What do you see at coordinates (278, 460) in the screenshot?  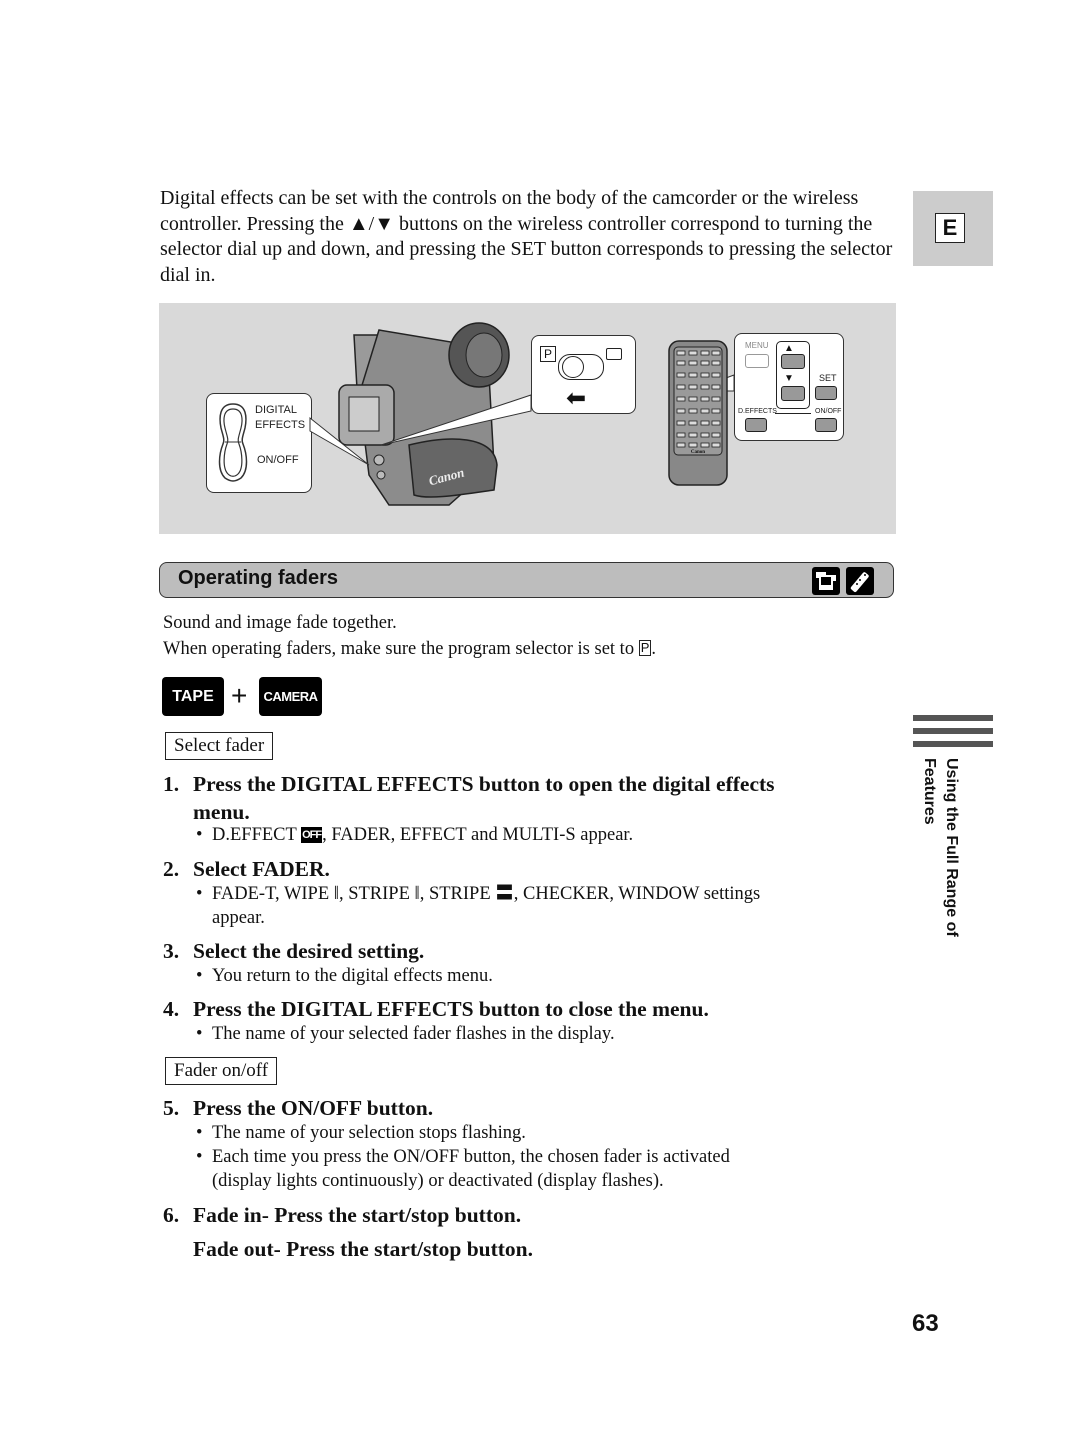 I see `onoff-label: ON/OFF` at bounding box center [278, 460].